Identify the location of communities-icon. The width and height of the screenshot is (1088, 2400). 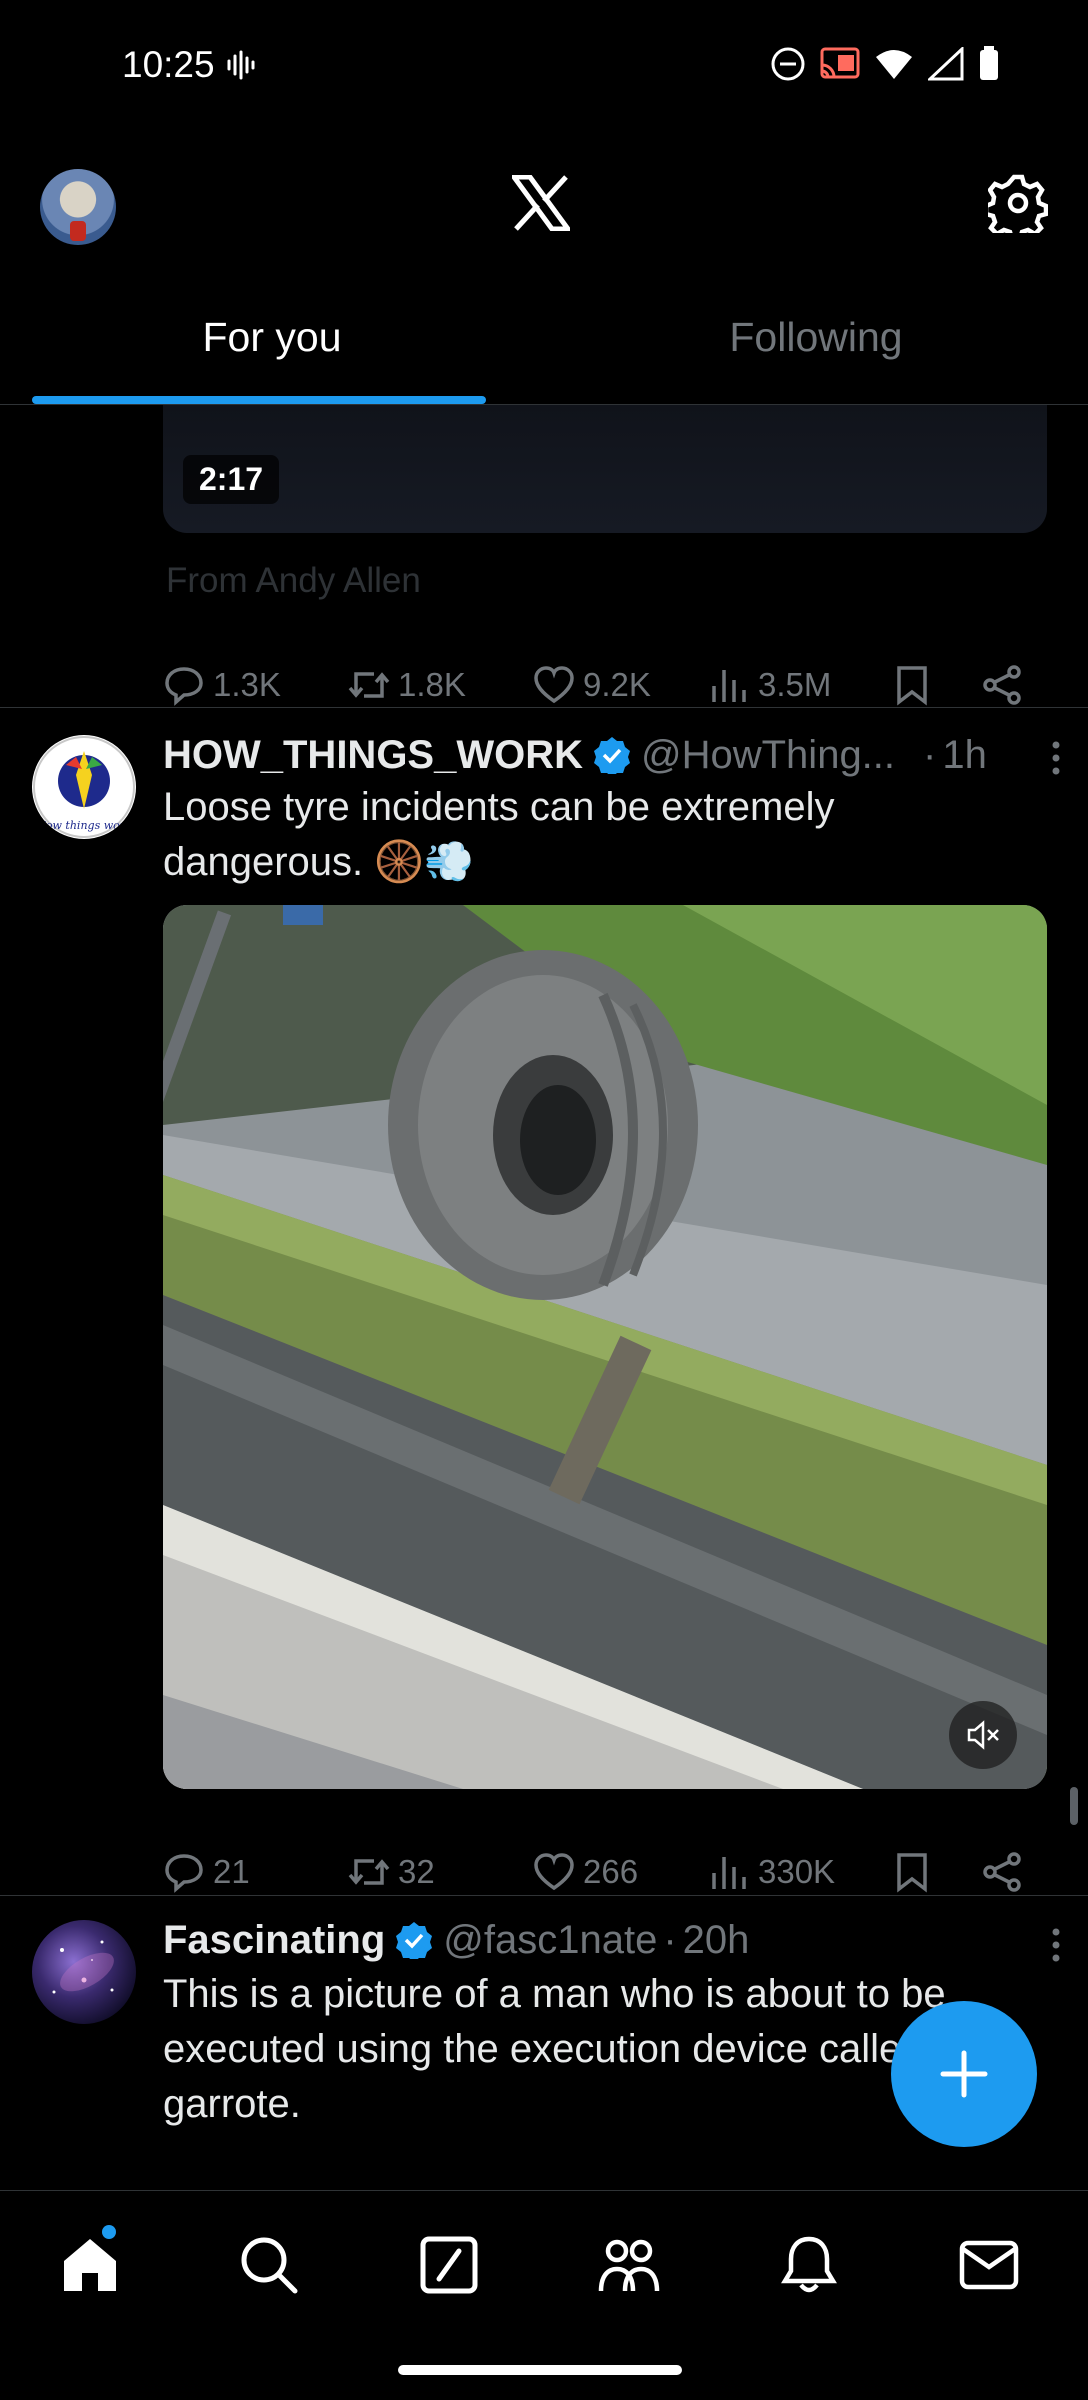
(629, 2265).